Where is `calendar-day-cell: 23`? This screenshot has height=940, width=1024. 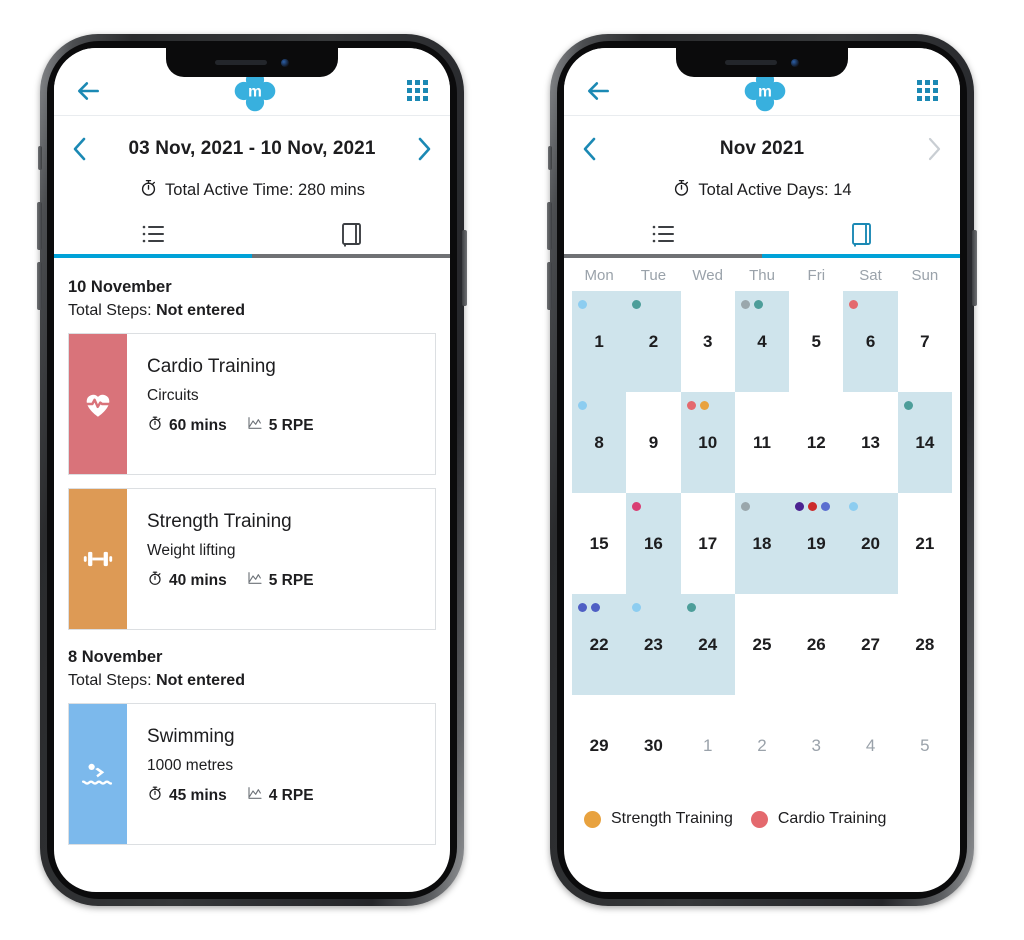
calendar-day-cell: 23 is located at coordinates (653, 644).